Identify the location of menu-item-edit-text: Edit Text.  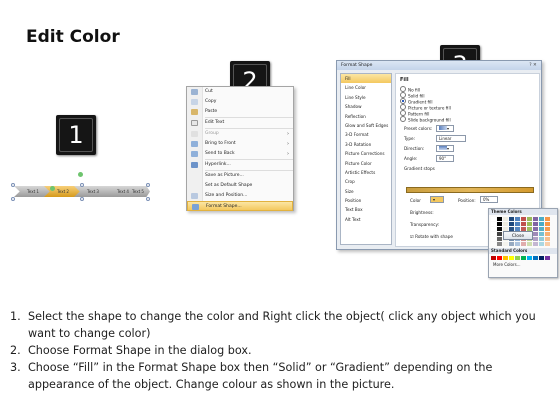
(240, 123).